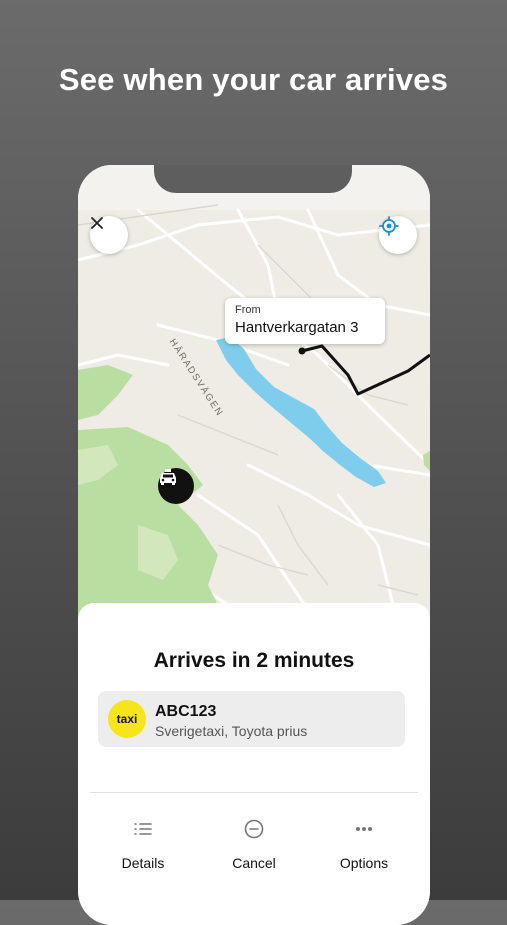  Describe the element at coordinates (168, 477) in the screenshot. I see `taxi-car-icon` at that location.